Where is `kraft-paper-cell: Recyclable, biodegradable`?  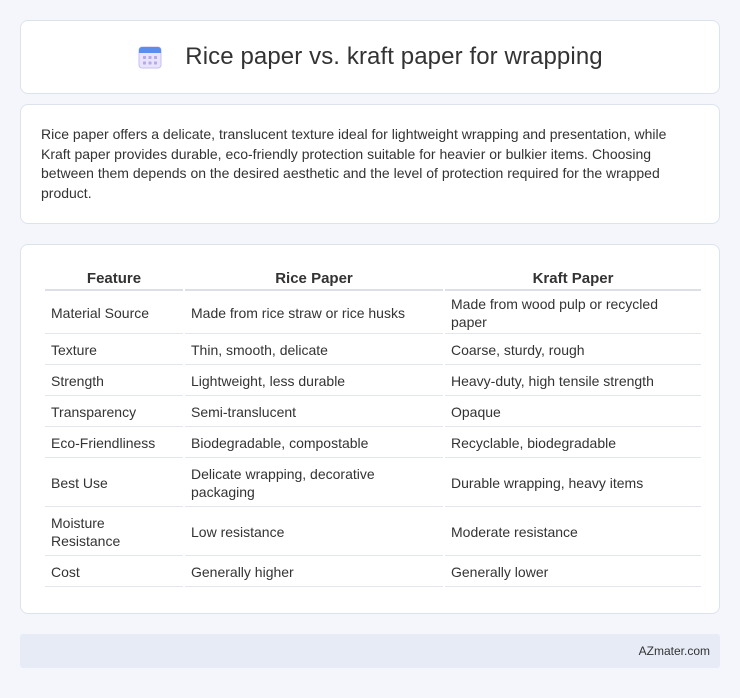
kraft-paper-cell: Recyclable, biodegradable is located at coordinates (573, 443).